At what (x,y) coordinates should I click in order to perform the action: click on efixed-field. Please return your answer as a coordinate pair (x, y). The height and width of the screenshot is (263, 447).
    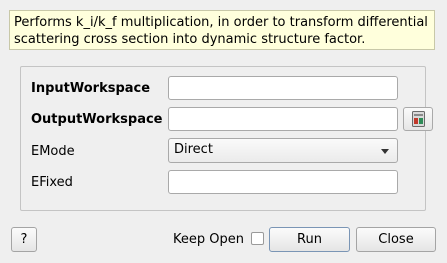
    Looking at the image, I should click on (283, 182).